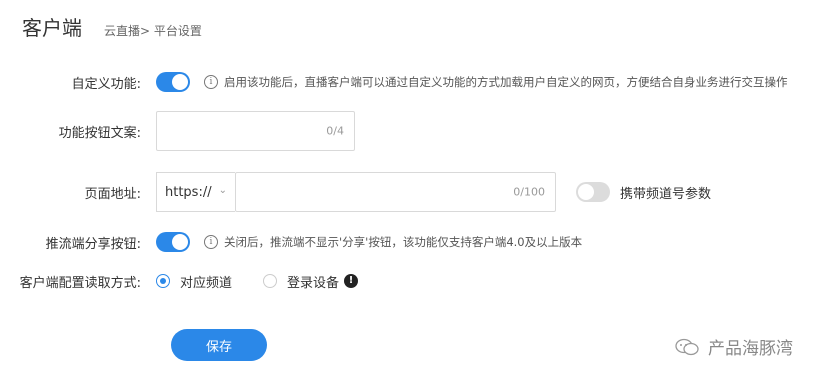  I want to click on share-button-toggle, so click(173, 242).